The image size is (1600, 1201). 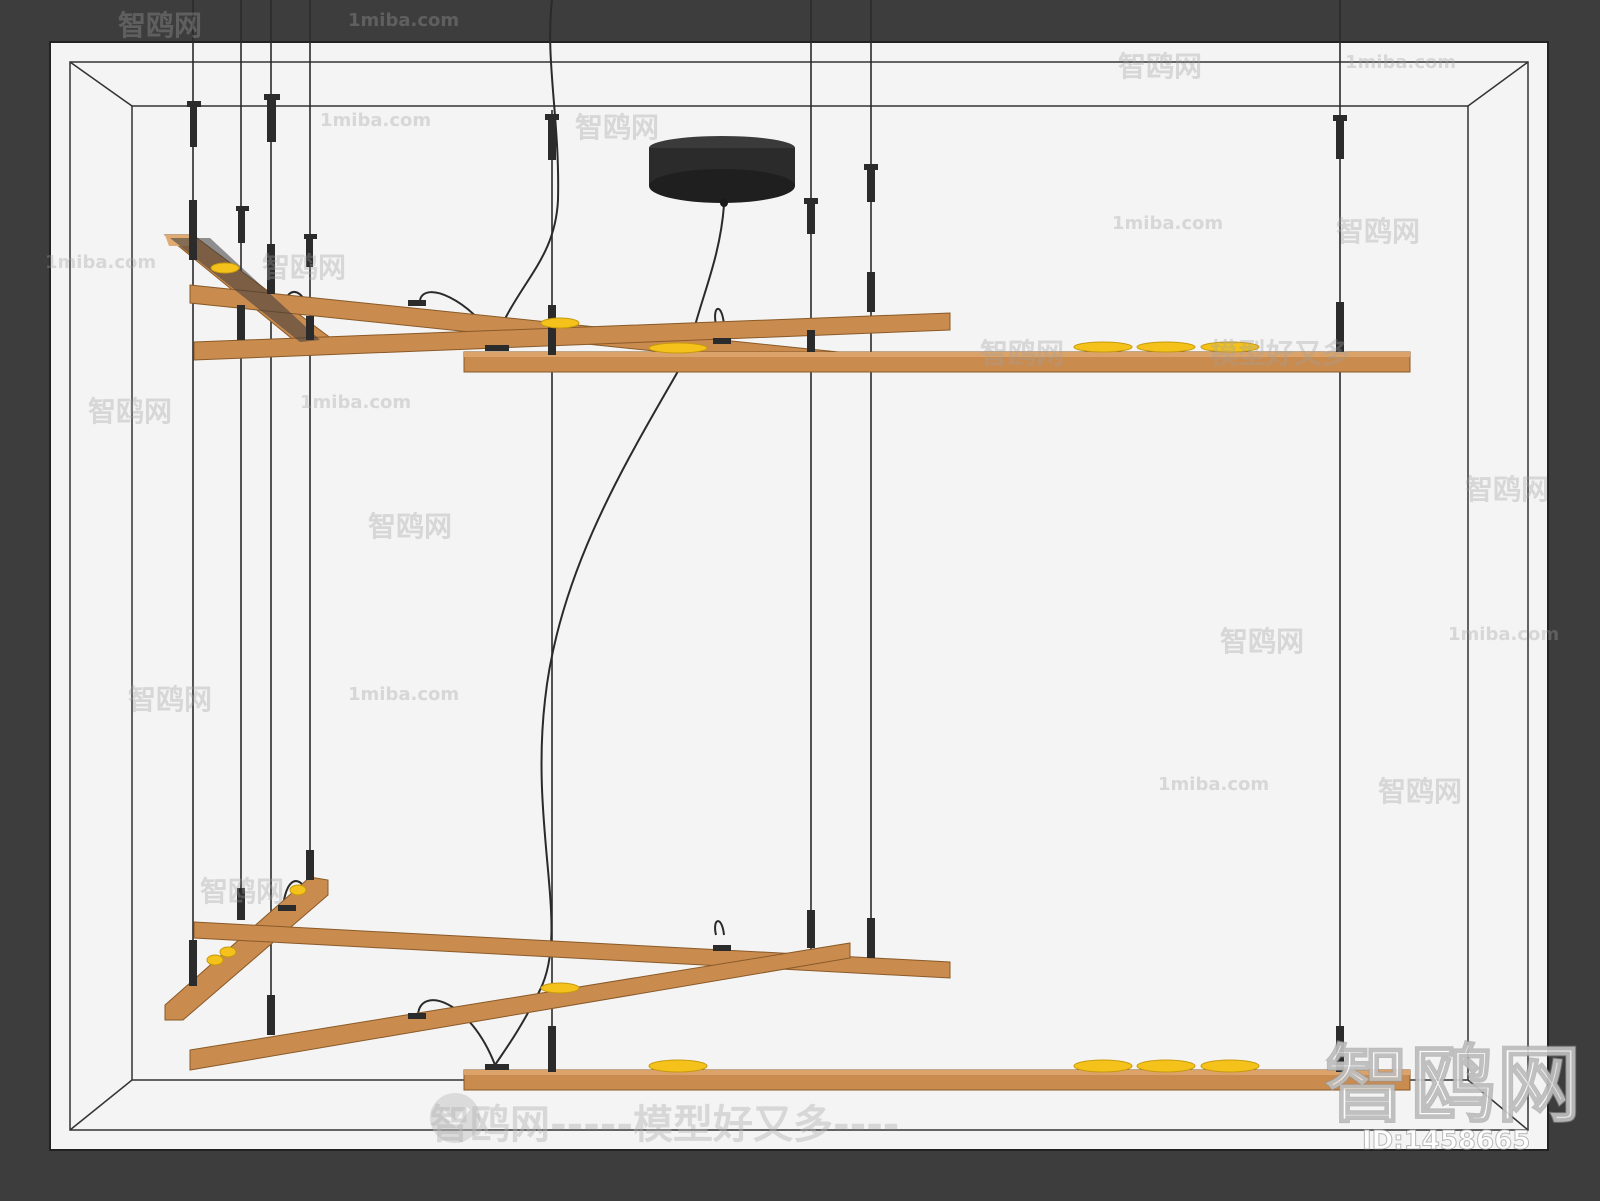 What do you see at coordinates (722, 171) in the screenshot?
I see `canopy-icon` at bounding box center [722, 171].